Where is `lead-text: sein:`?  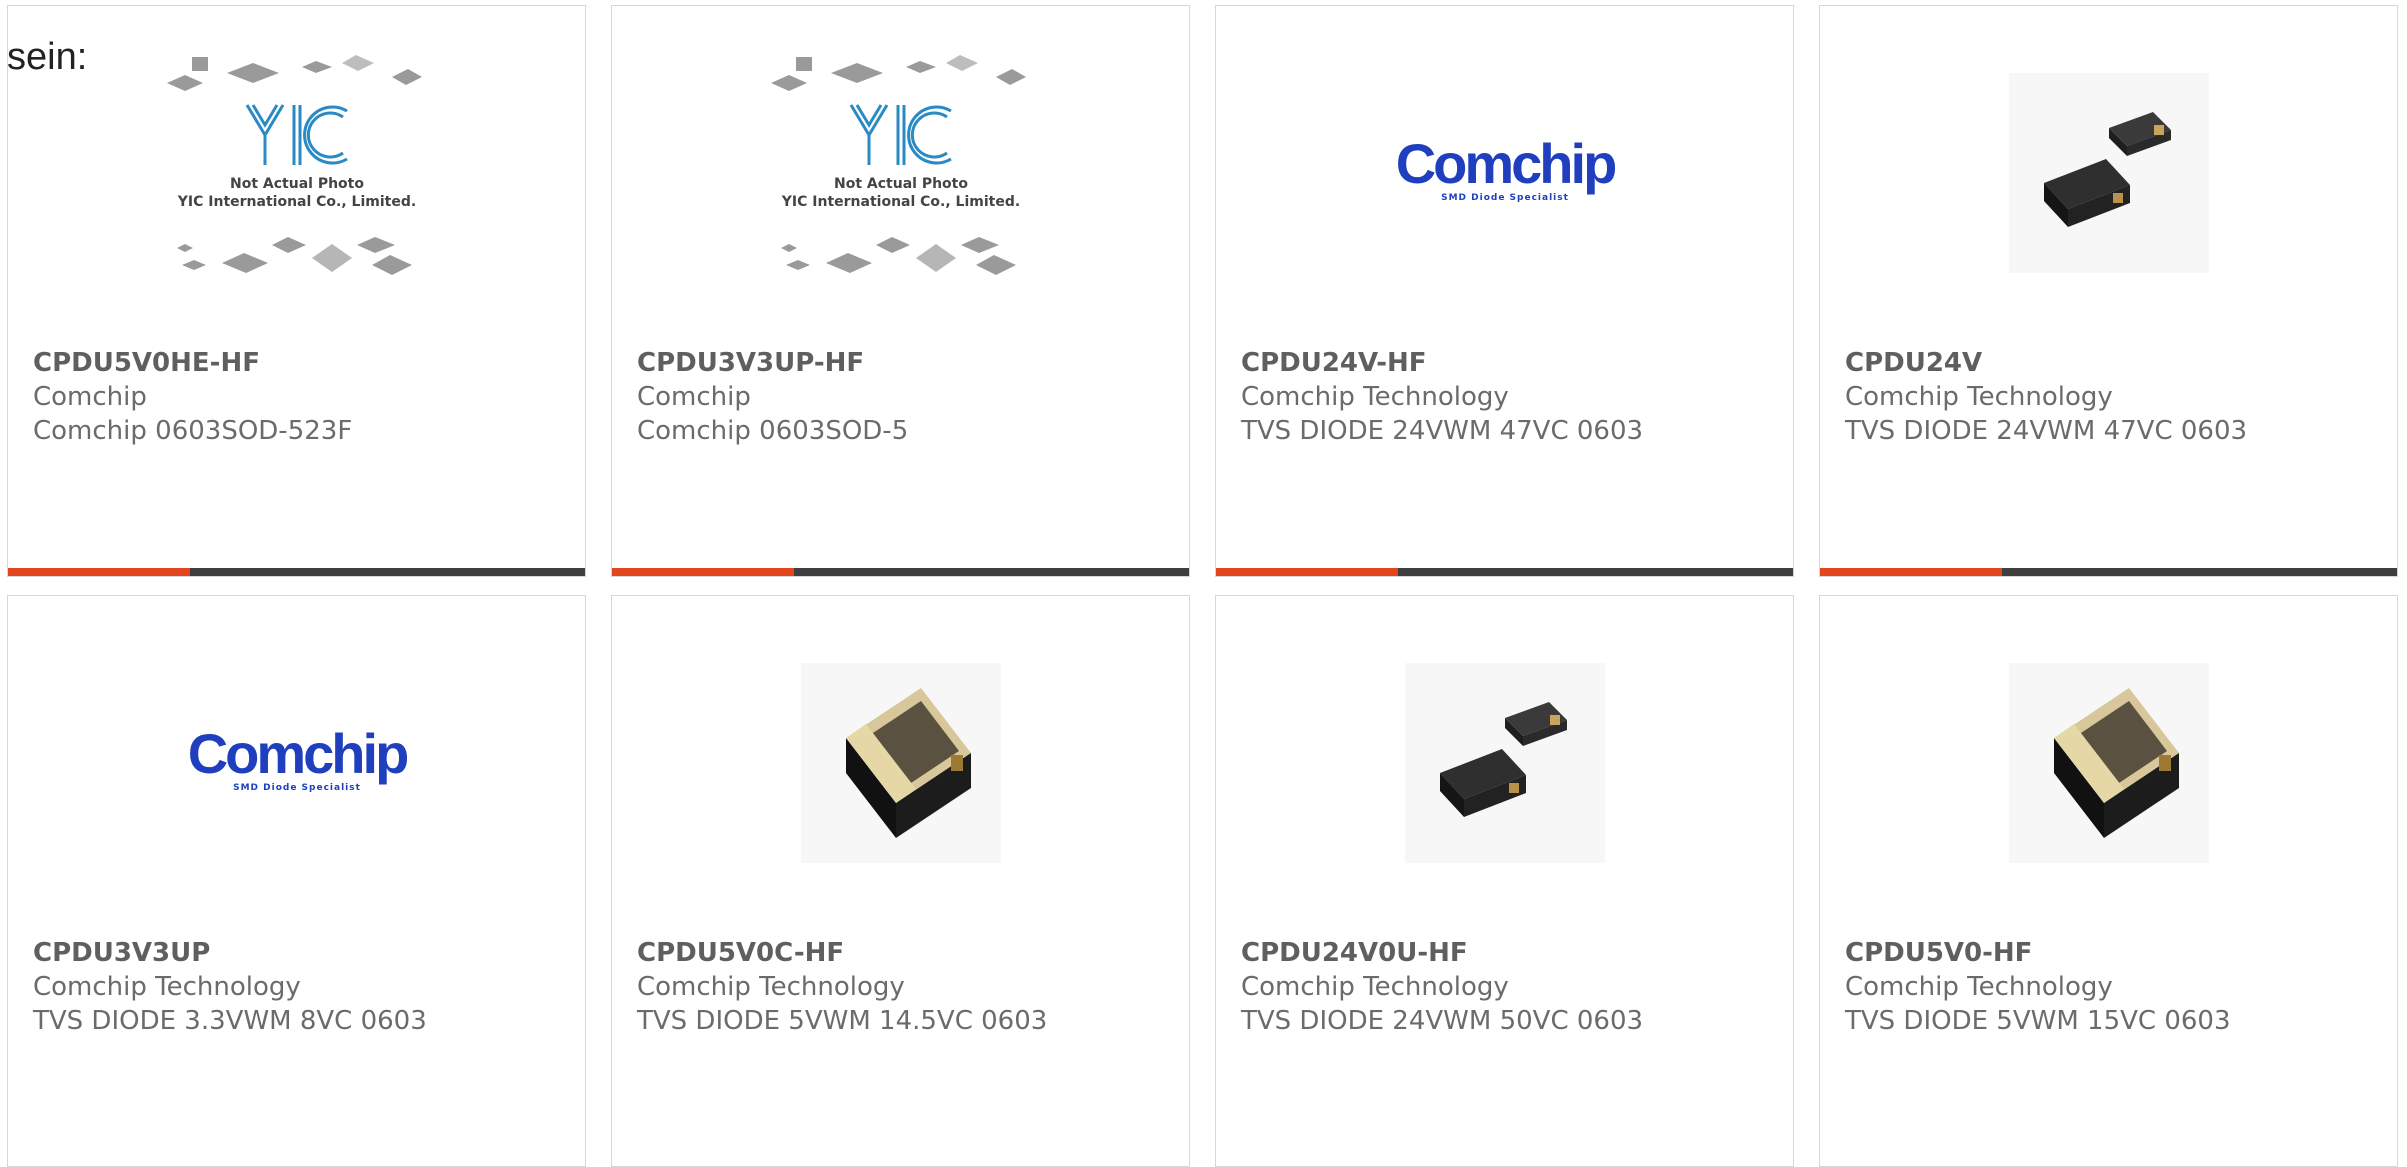 lead-text: sein: is located at coordinates (47, 57).